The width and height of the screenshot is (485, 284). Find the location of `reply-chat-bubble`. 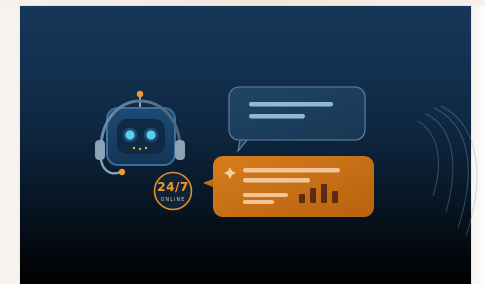

reply-chat-bubble is located at coordinates (288, 186).